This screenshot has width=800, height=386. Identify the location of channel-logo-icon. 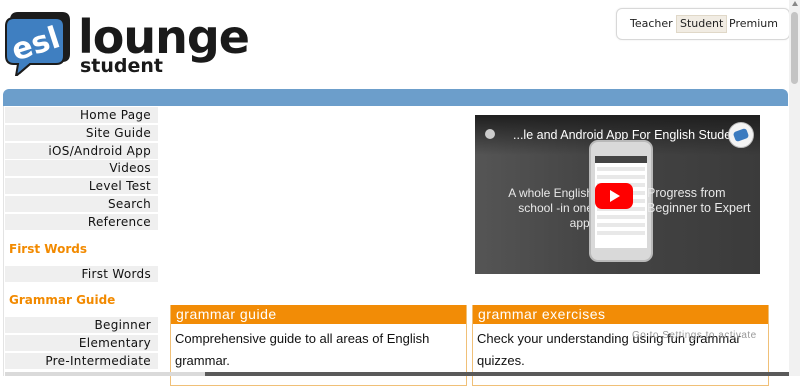
(741, 135).